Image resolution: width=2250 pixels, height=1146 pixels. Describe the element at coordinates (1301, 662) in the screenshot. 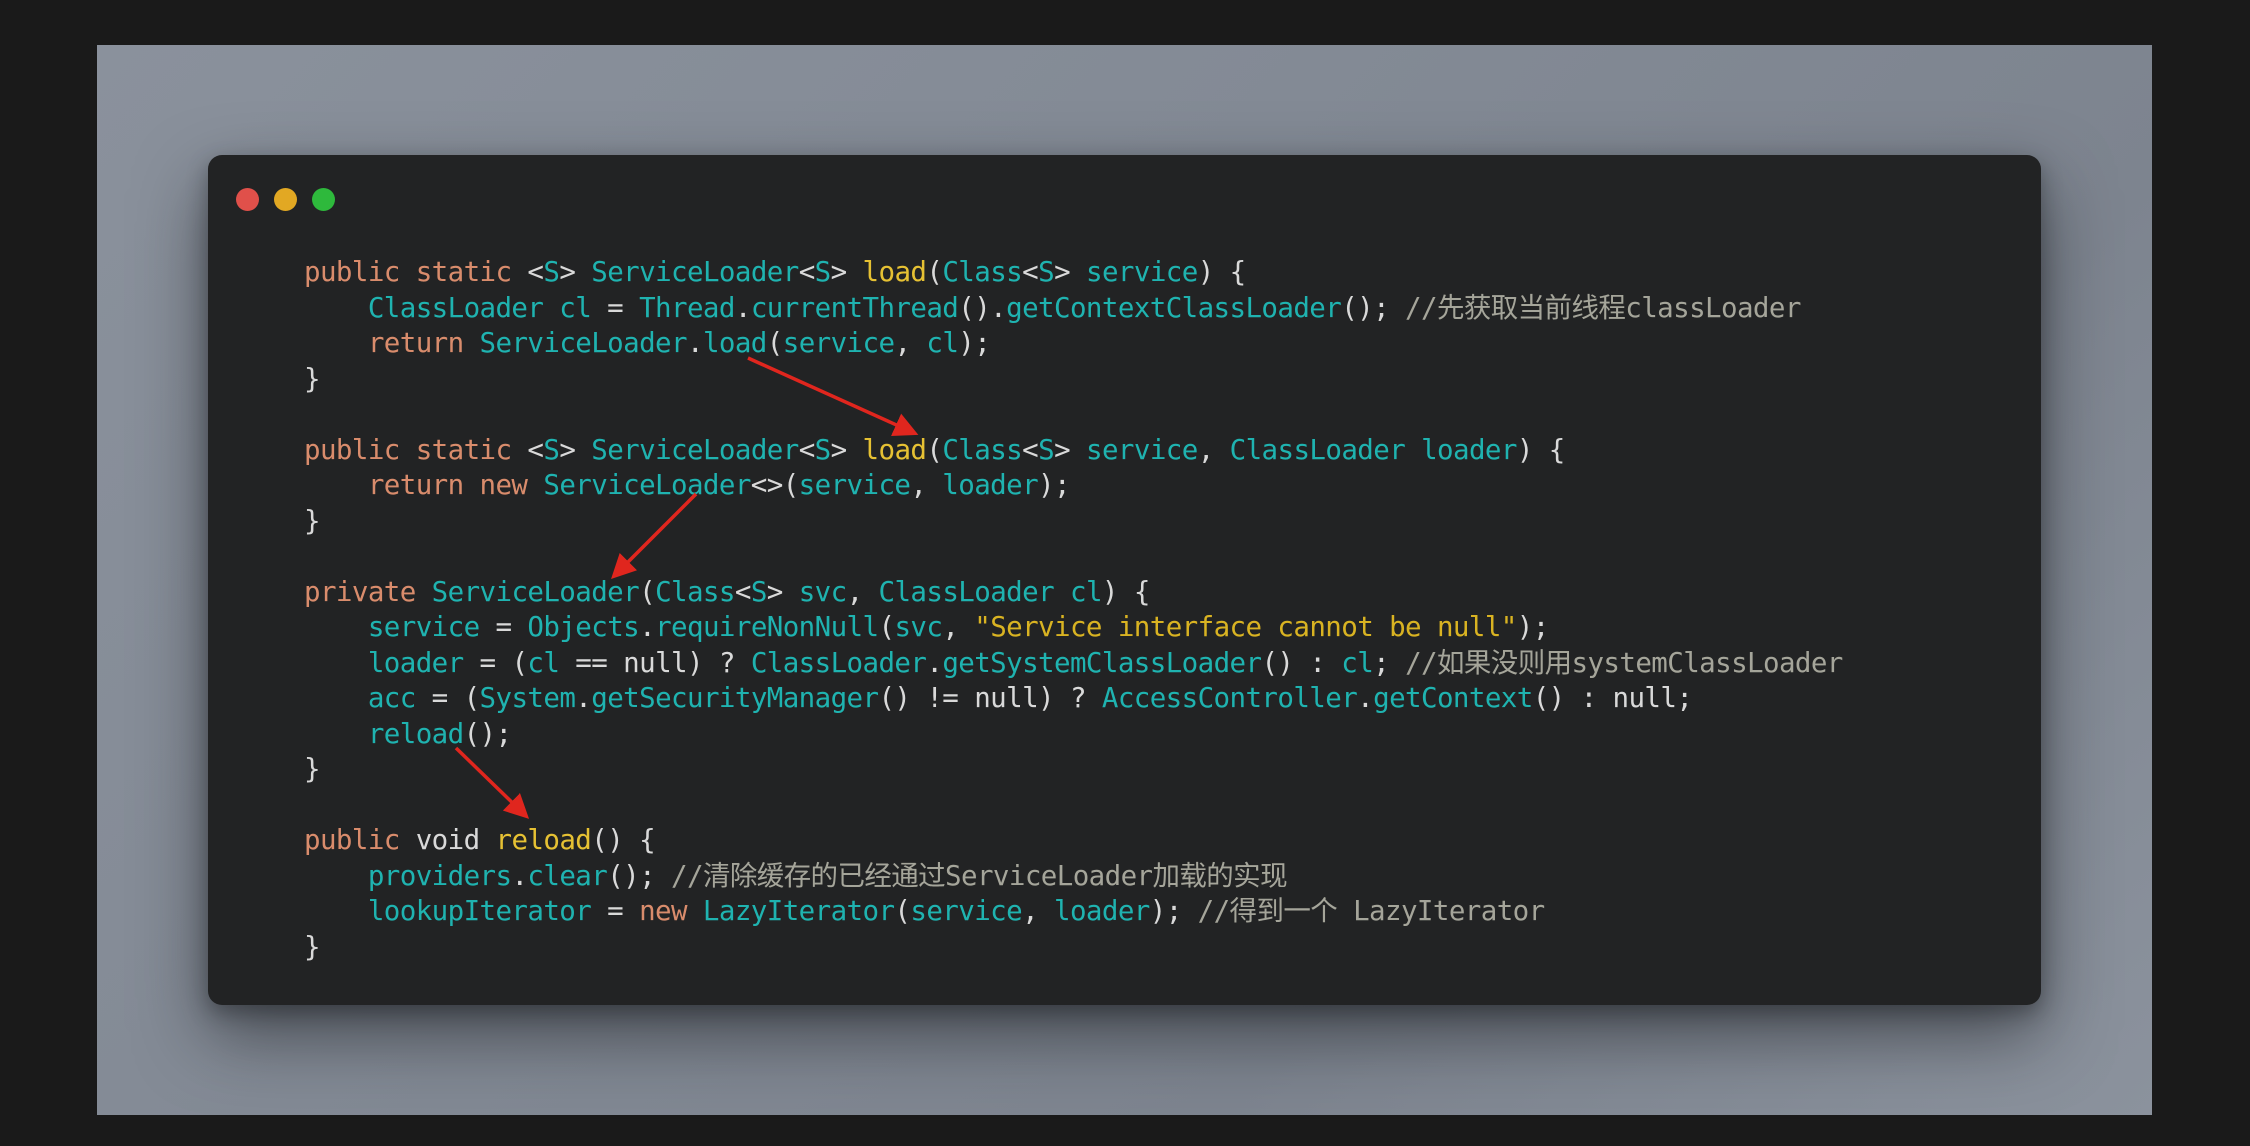

I see `code-token: () :` at that location.